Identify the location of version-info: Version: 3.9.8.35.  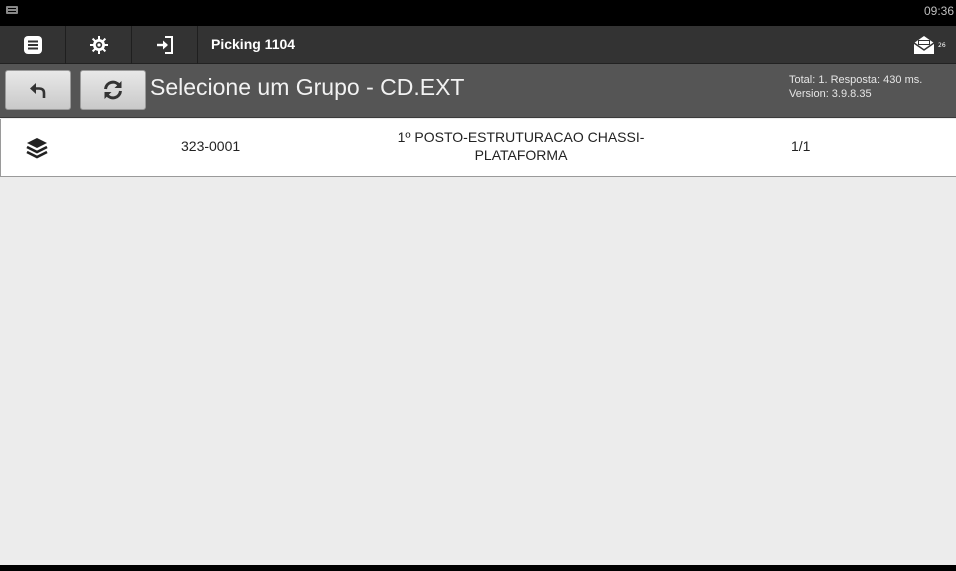
(830, 94).